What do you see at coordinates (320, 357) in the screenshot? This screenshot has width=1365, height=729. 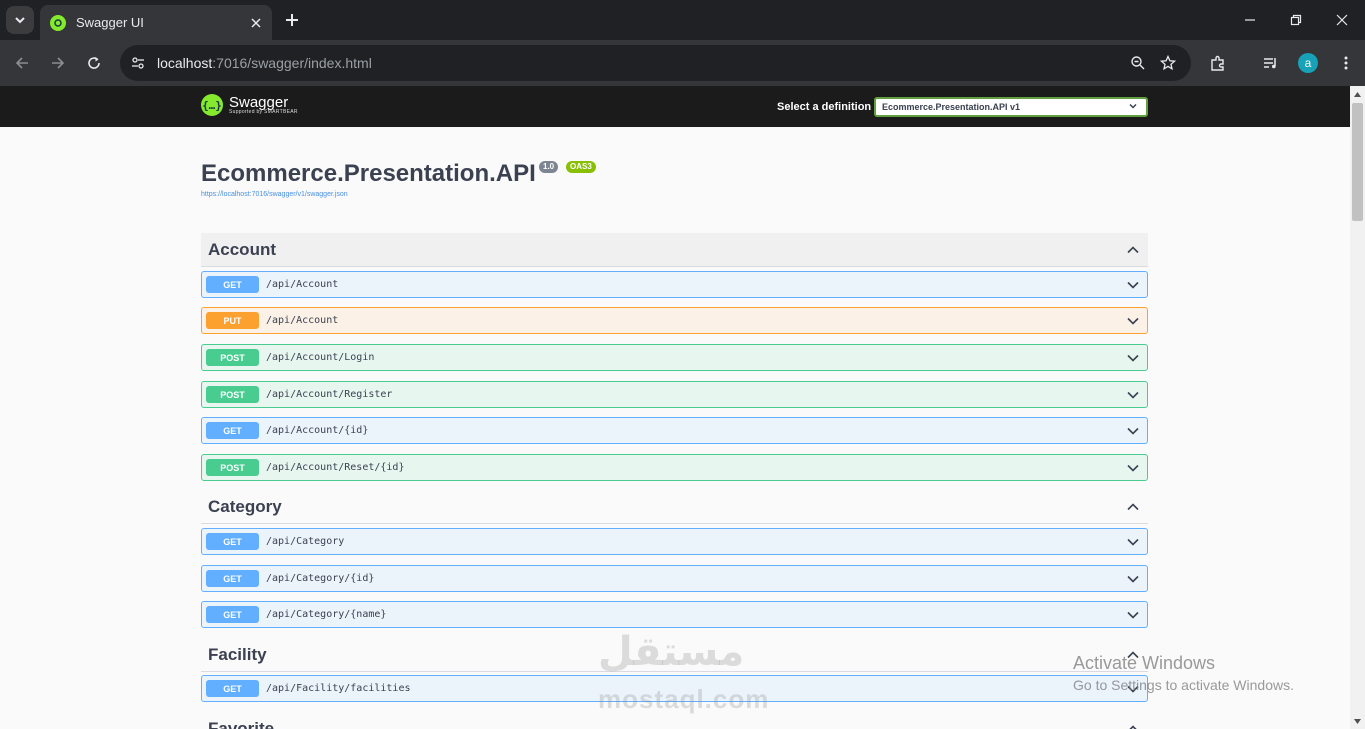 I see `operation-path: /api/Account/Login` at bounding box center [320, 357].